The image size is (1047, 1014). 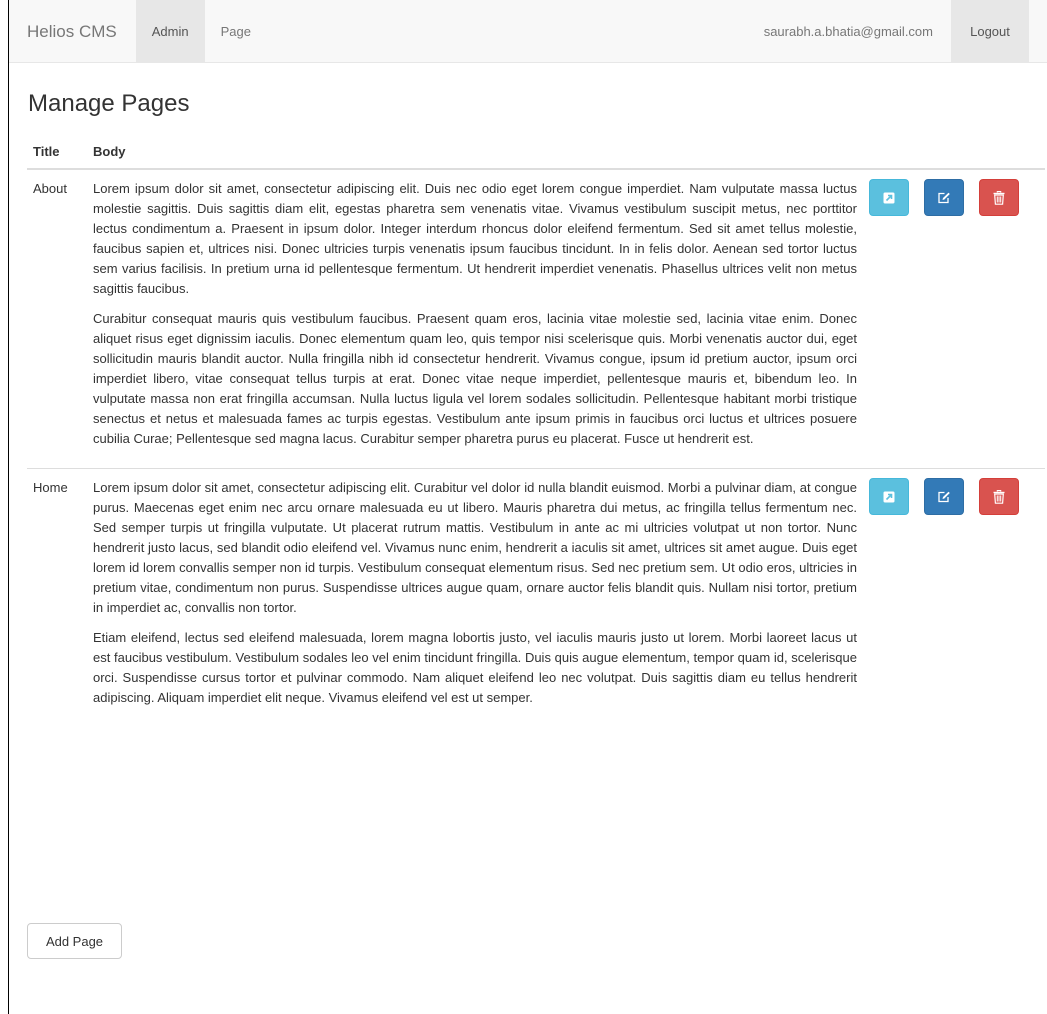 I want to click on nav-link-page: Page, so click(x=236, y=31).